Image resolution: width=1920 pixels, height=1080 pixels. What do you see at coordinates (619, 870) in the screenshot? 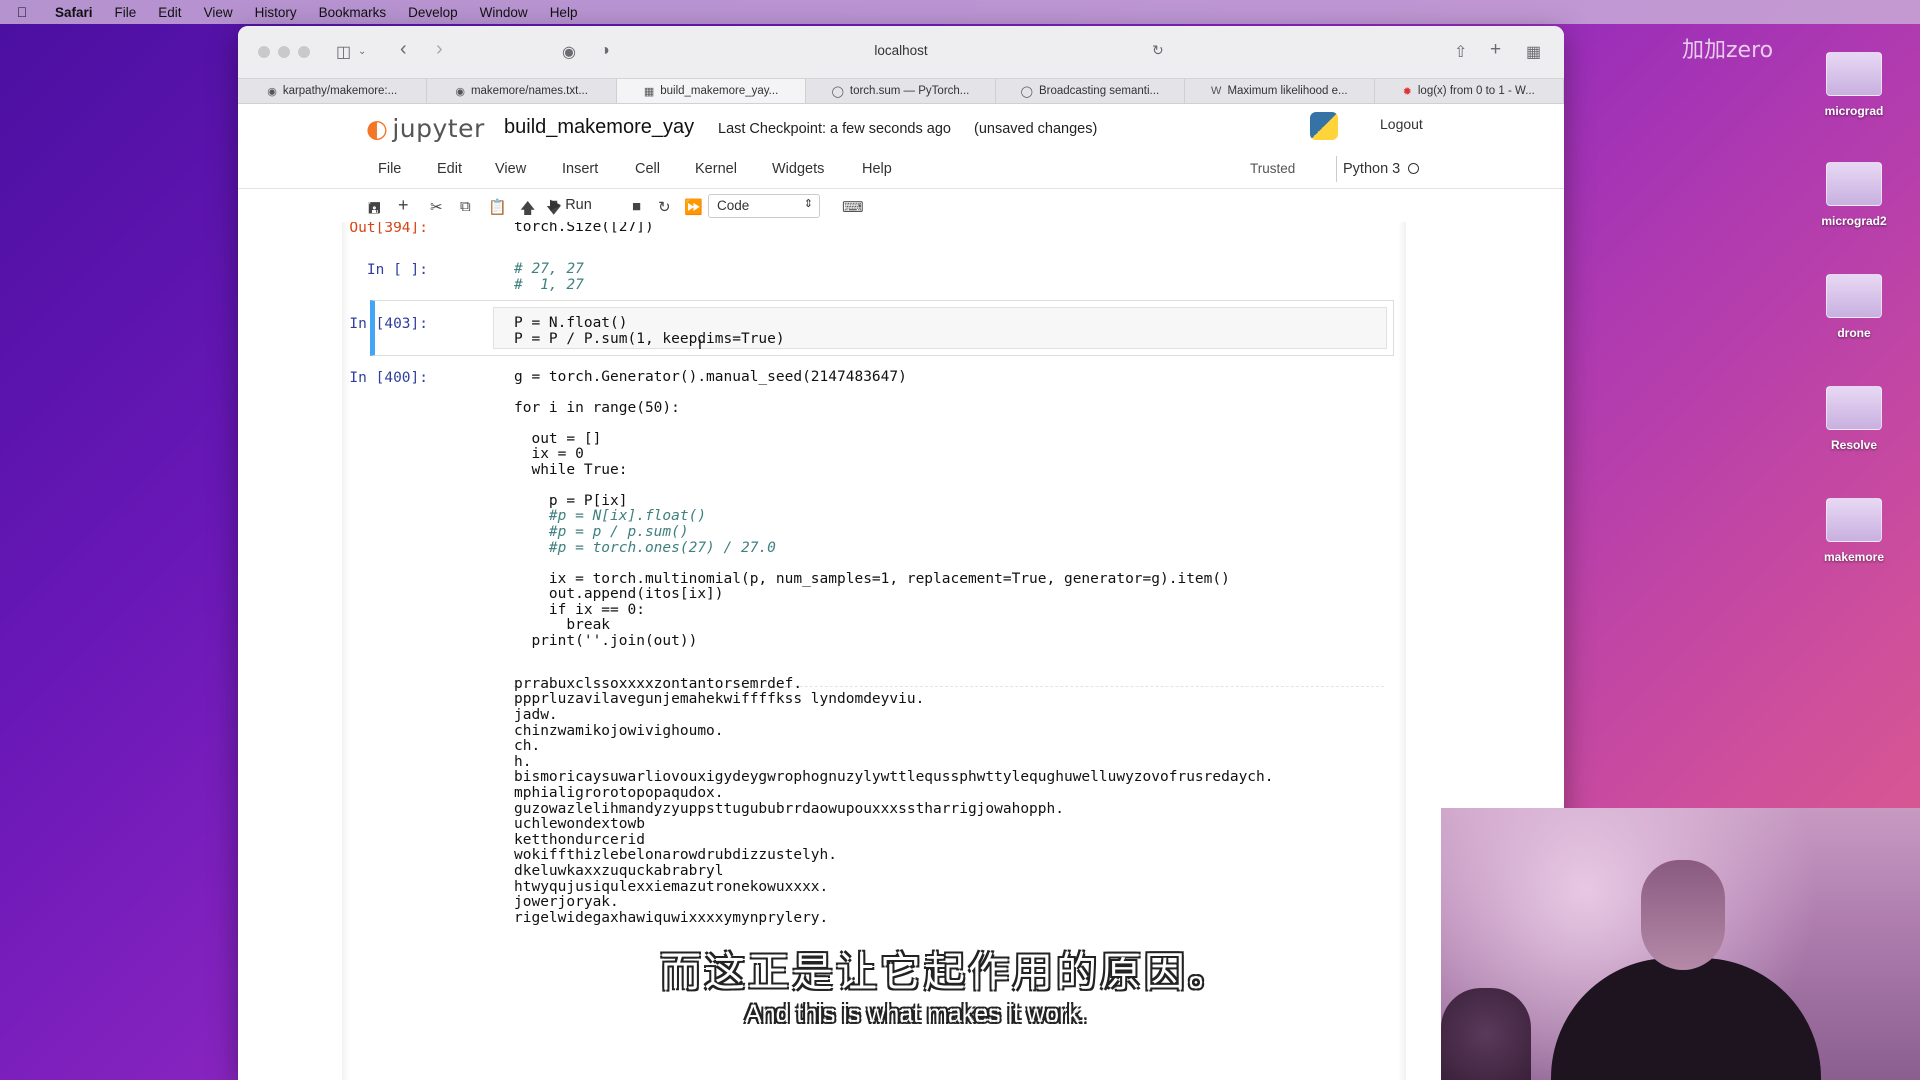
I see `output-line: dkeluwkaxxzuquckabrabryl` at bounding box center [619, 870].